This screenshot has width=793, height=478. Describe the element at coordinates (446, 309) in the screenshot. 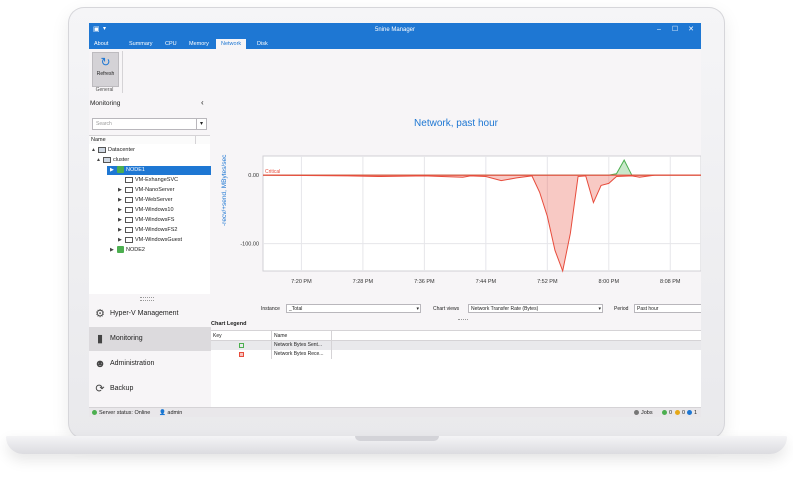

I see `chart-views-label: Chart views` at that location.